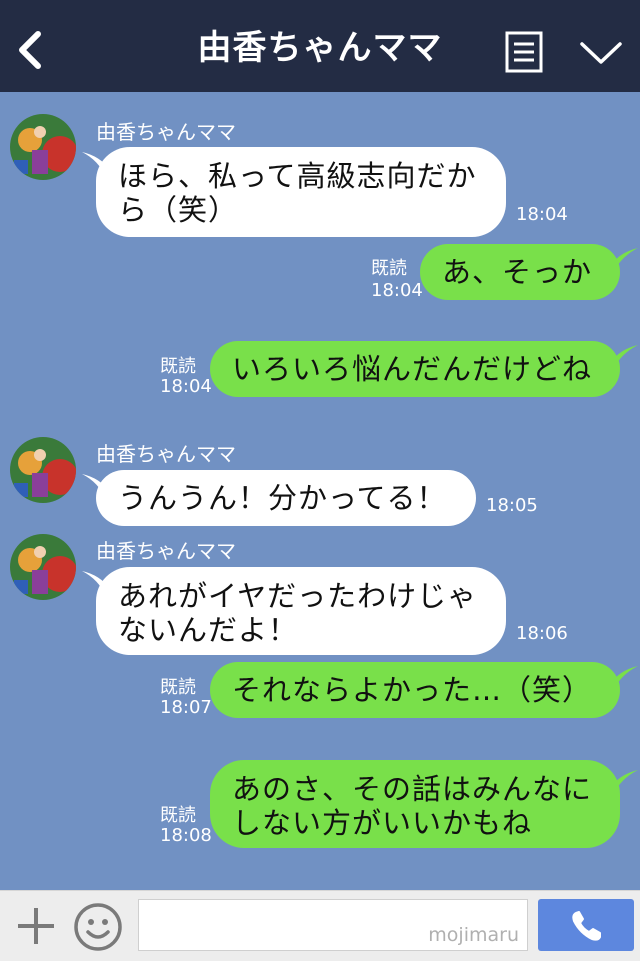 The image size is (640, 961). I want to click on call-button, so click(586, 925).